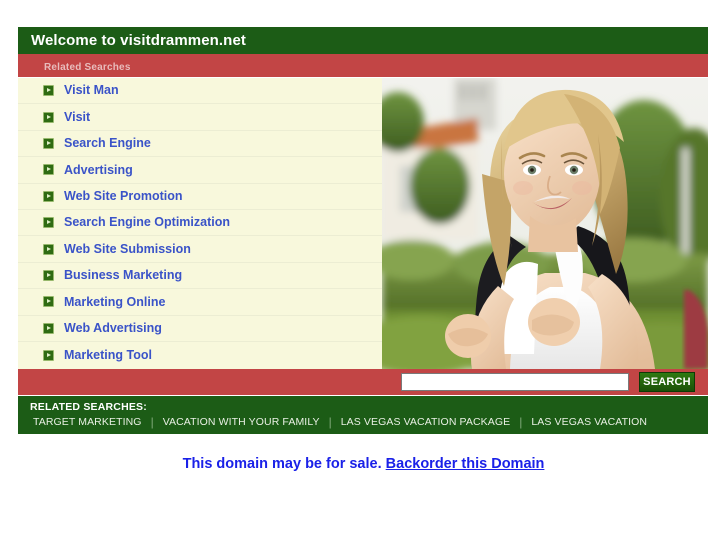 The width and height of the screenshot is (727, 545). Describe the element at coordinates (200, 302) in the screenshot. I see `list-item: Marketing Online` at that location.